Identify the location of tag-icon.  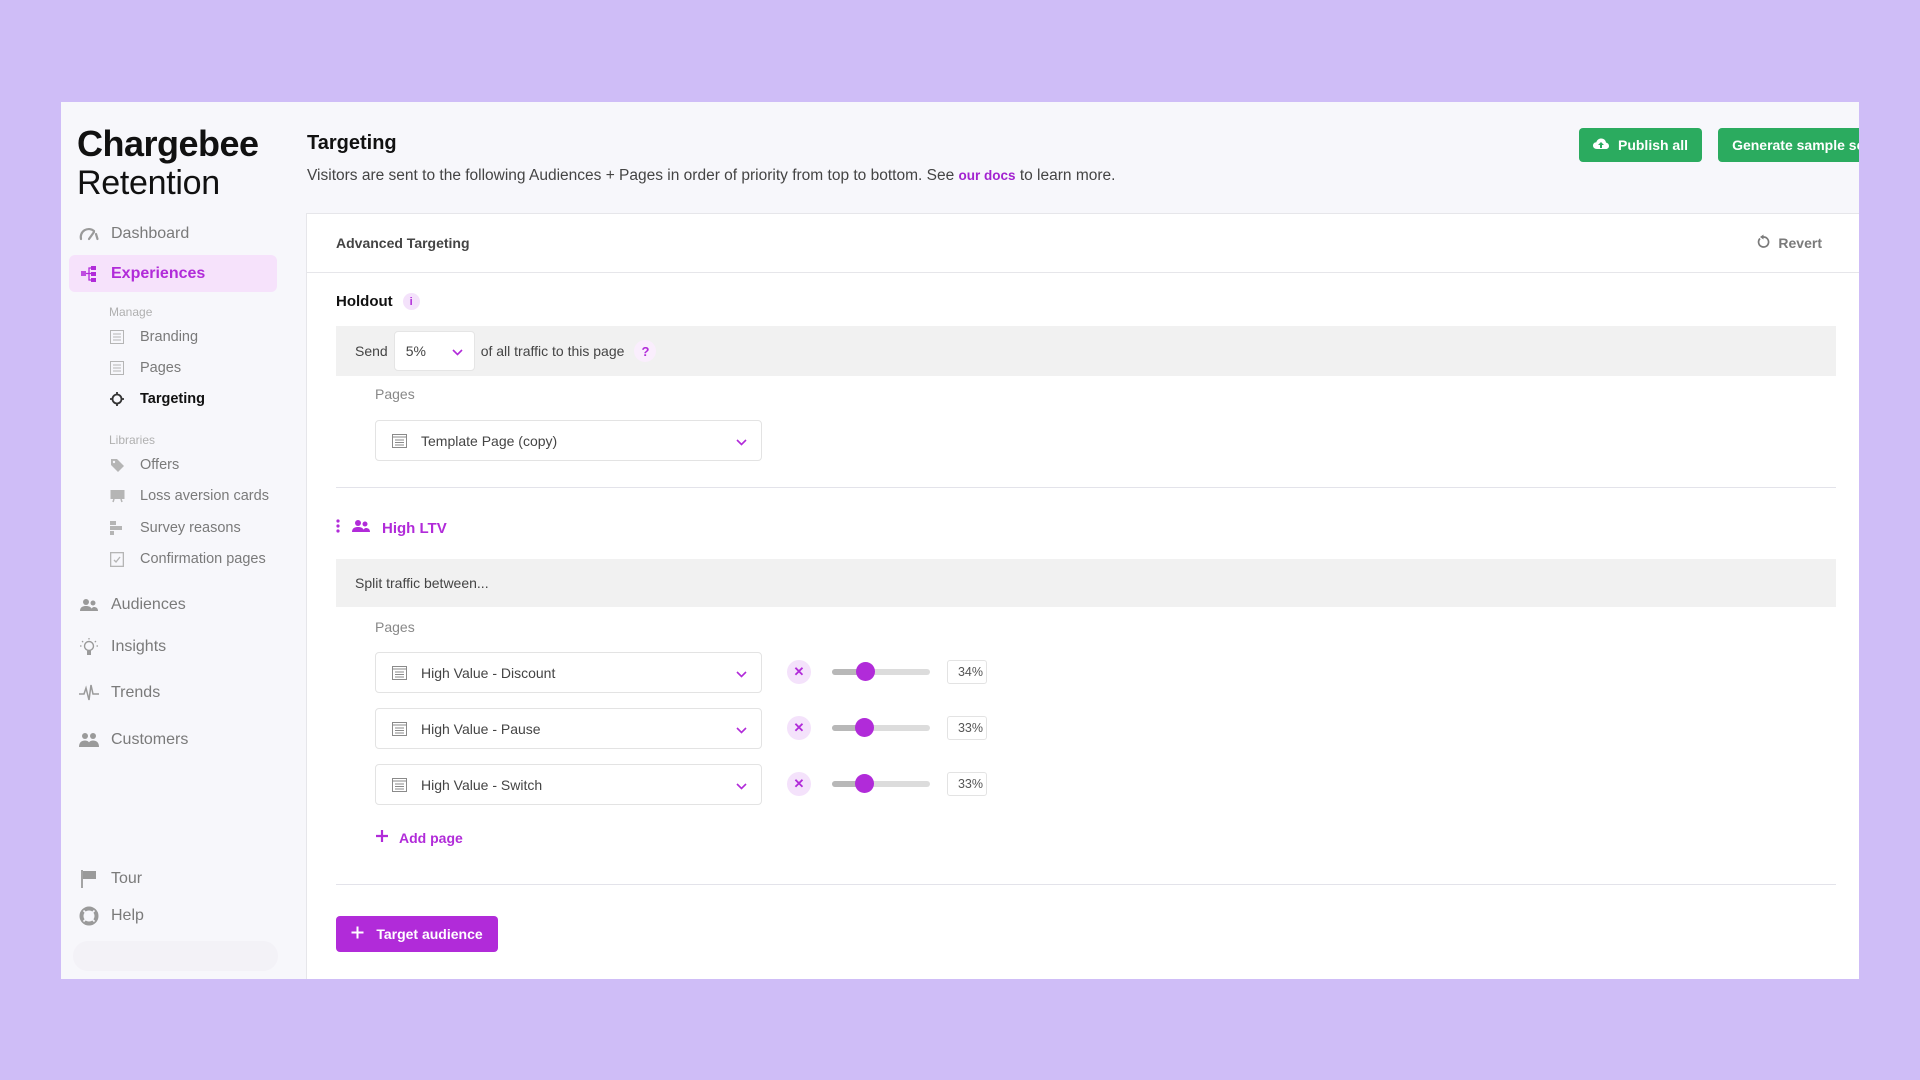
(117, 465).